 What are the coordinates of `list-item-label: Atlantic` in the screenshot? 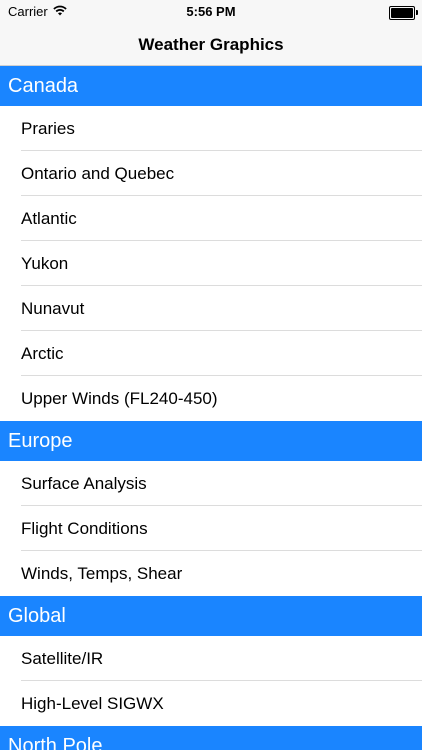 It's located at (49, 218).